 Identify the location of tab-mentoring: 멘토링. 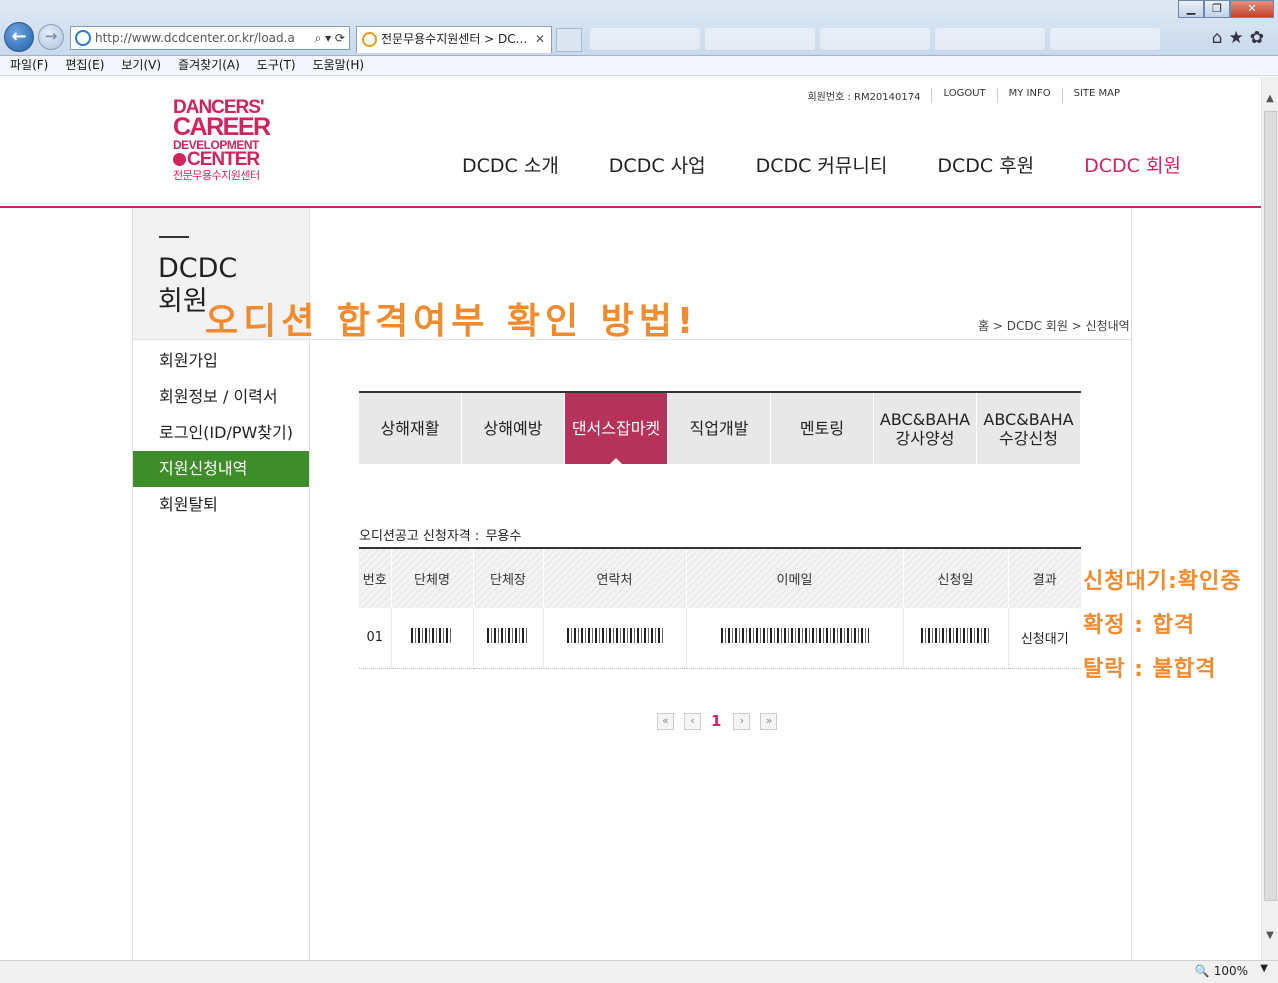
(822, 428).